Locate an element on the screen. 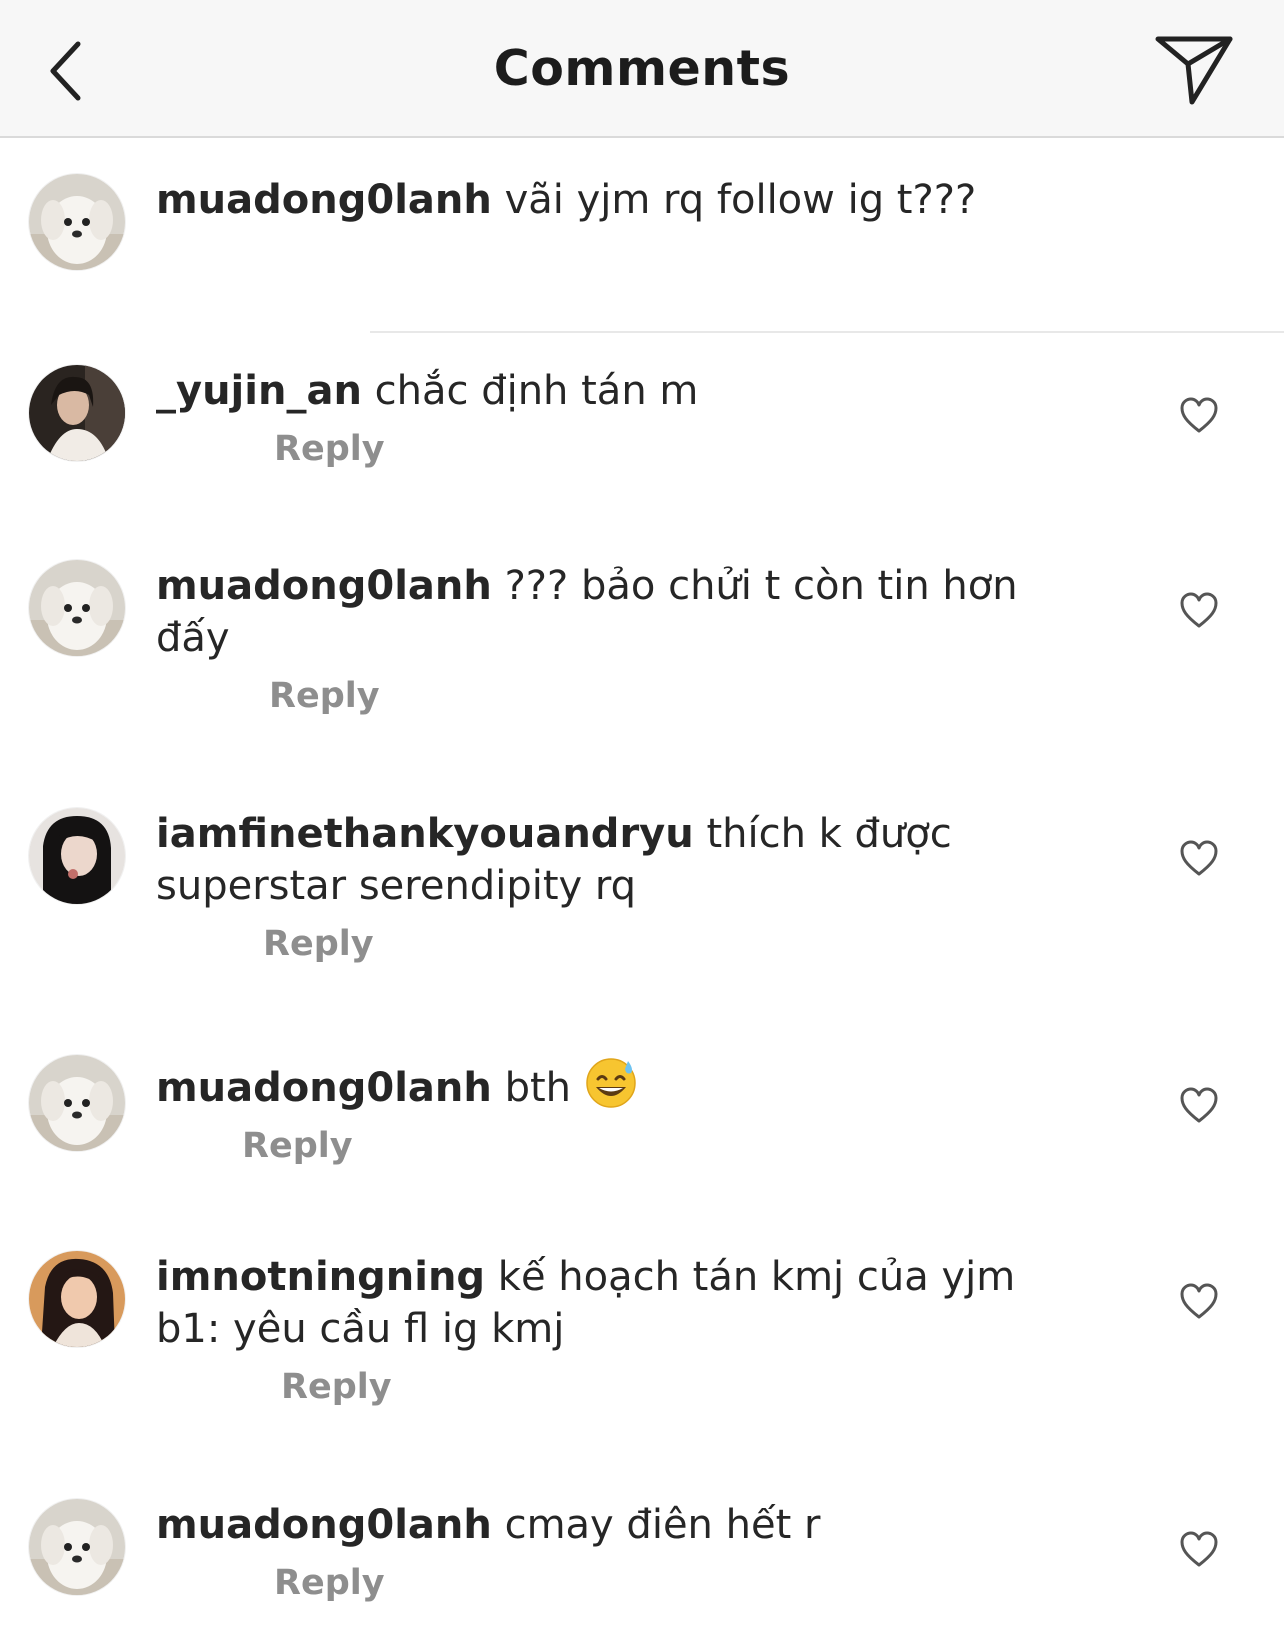 The width and height of the screenshot is (1284, 1649). comment-body: muadong0lanh bth Reply is located at coordinates (596, 1112).